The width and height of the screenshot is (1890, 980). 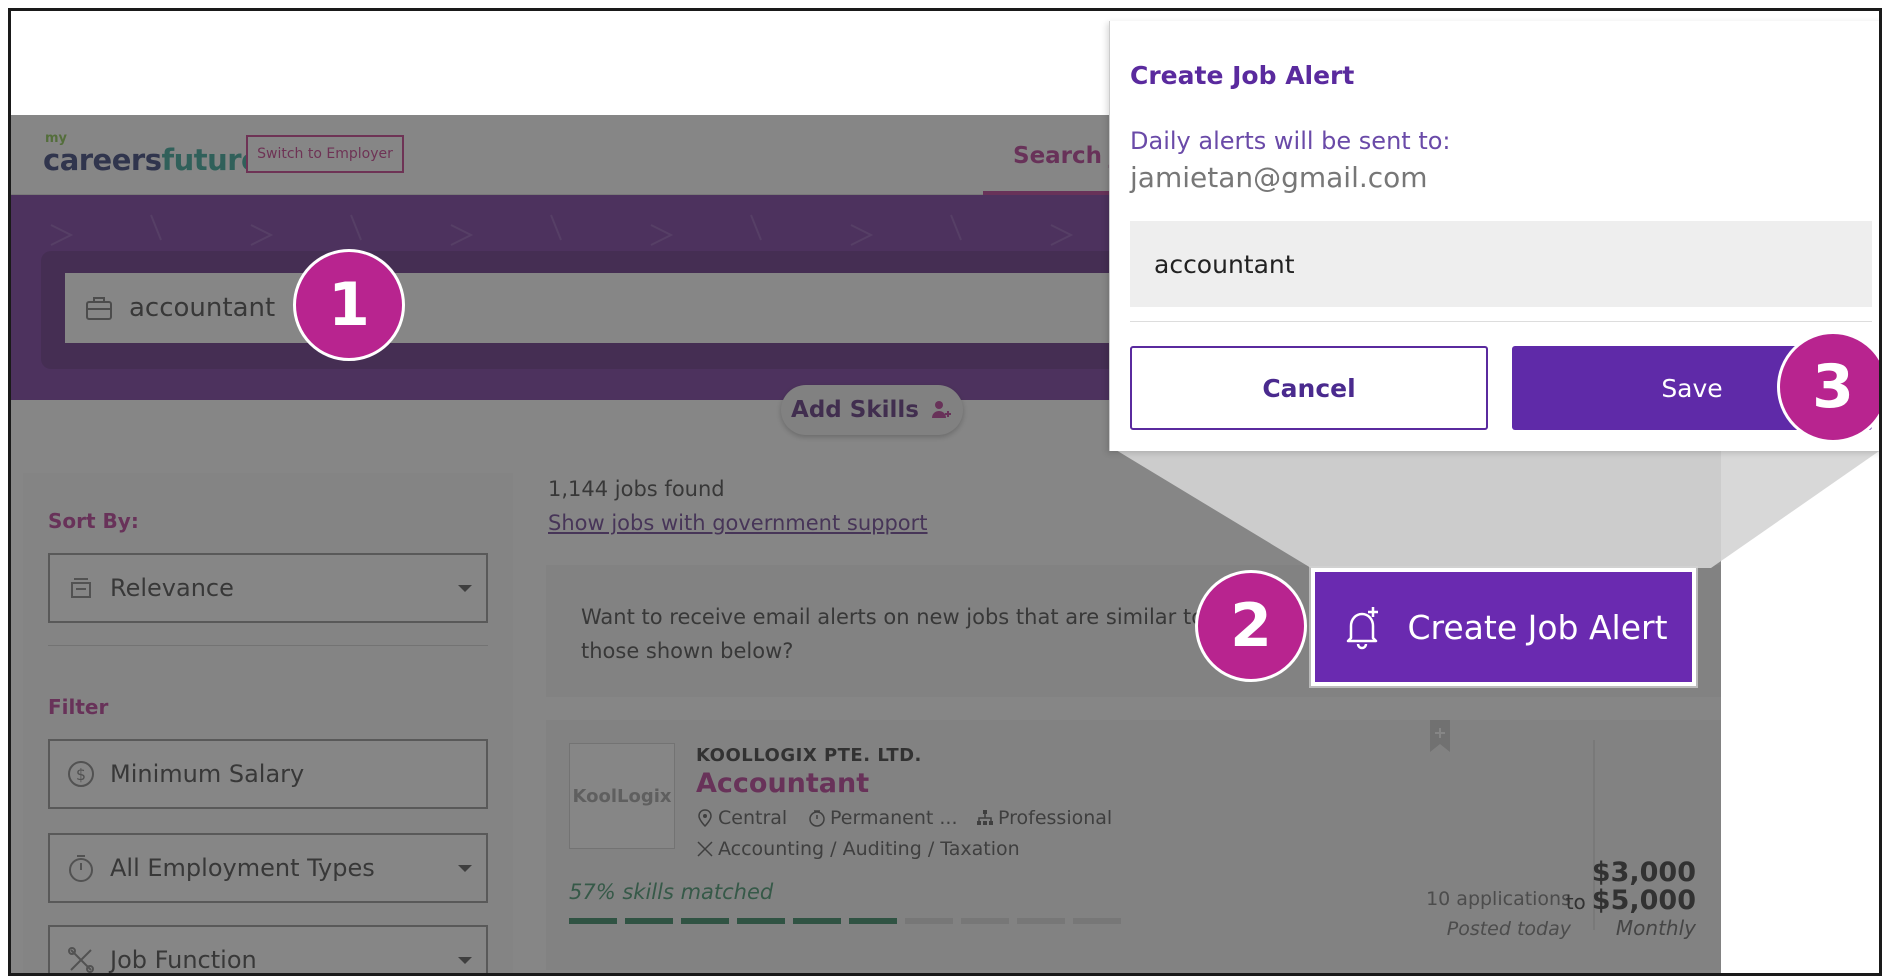 What do you see at coordinates (1290, 141) in the screenshot?
I see `dialog-subtitle: Daily alerts will be sent to:` at bounding box center [1290, 141].